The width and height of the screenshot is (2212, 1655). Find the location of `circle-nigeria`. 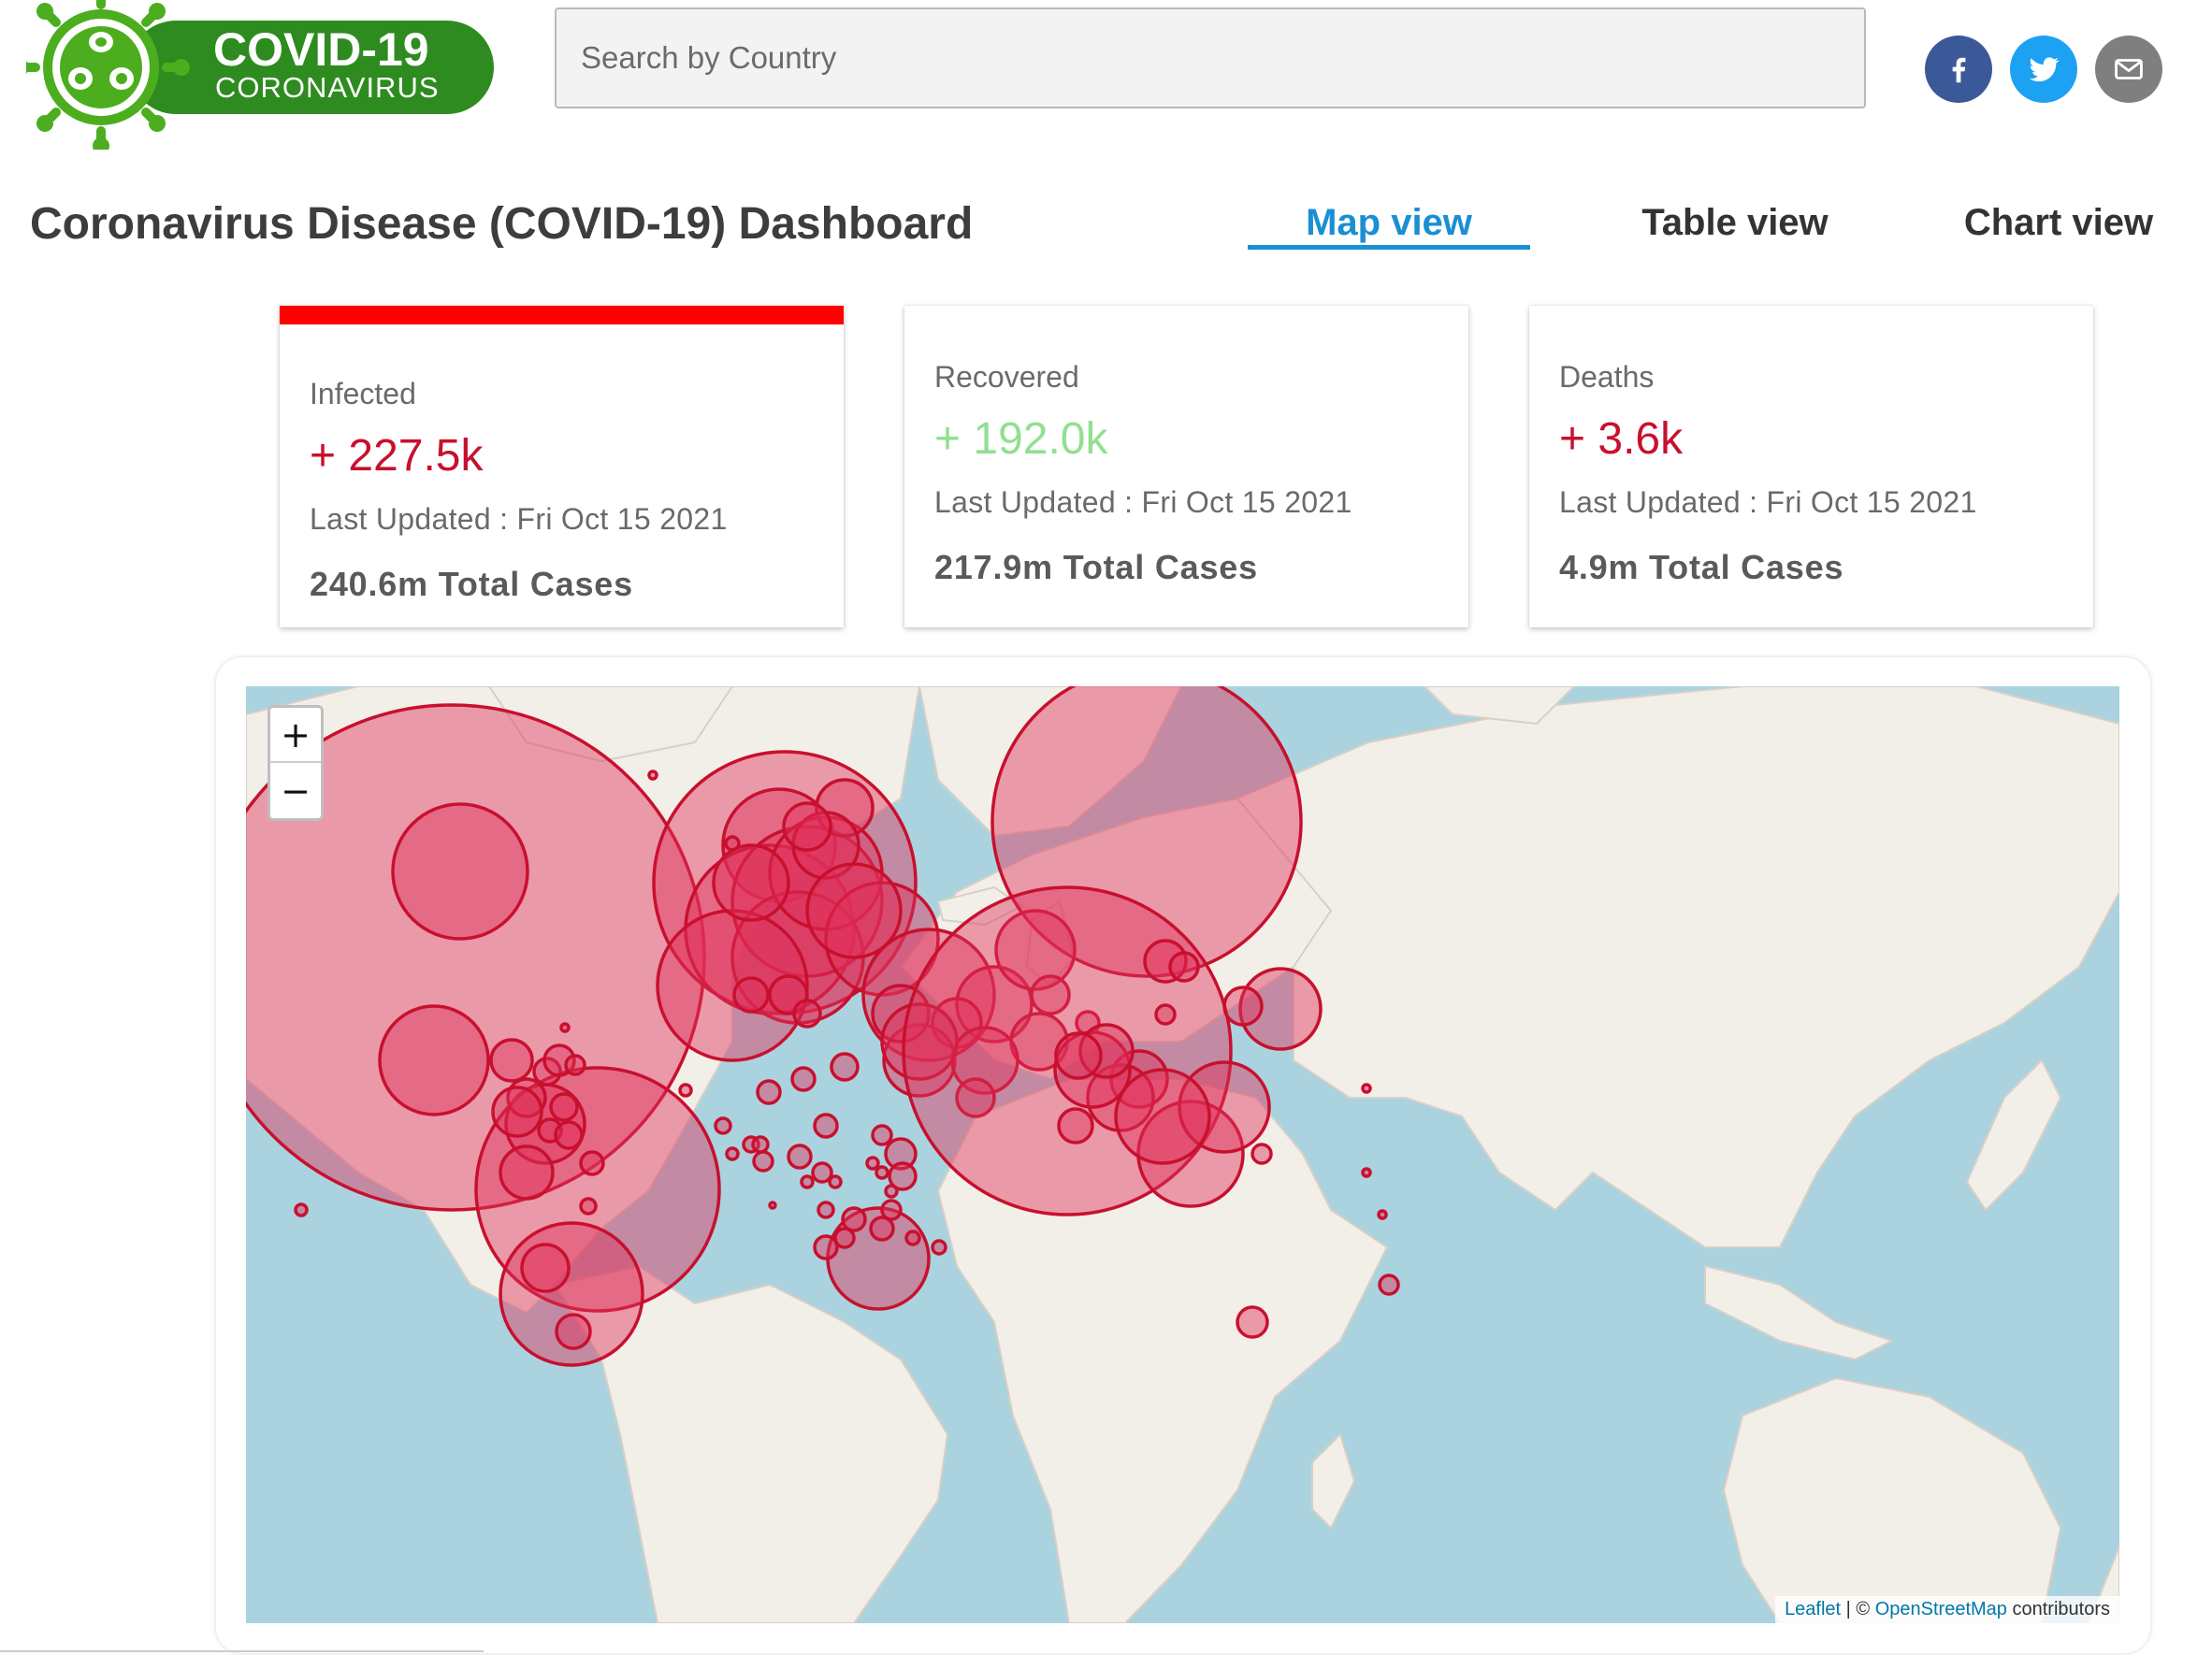

circle-nigeria is located at coordinates (800, 1157).